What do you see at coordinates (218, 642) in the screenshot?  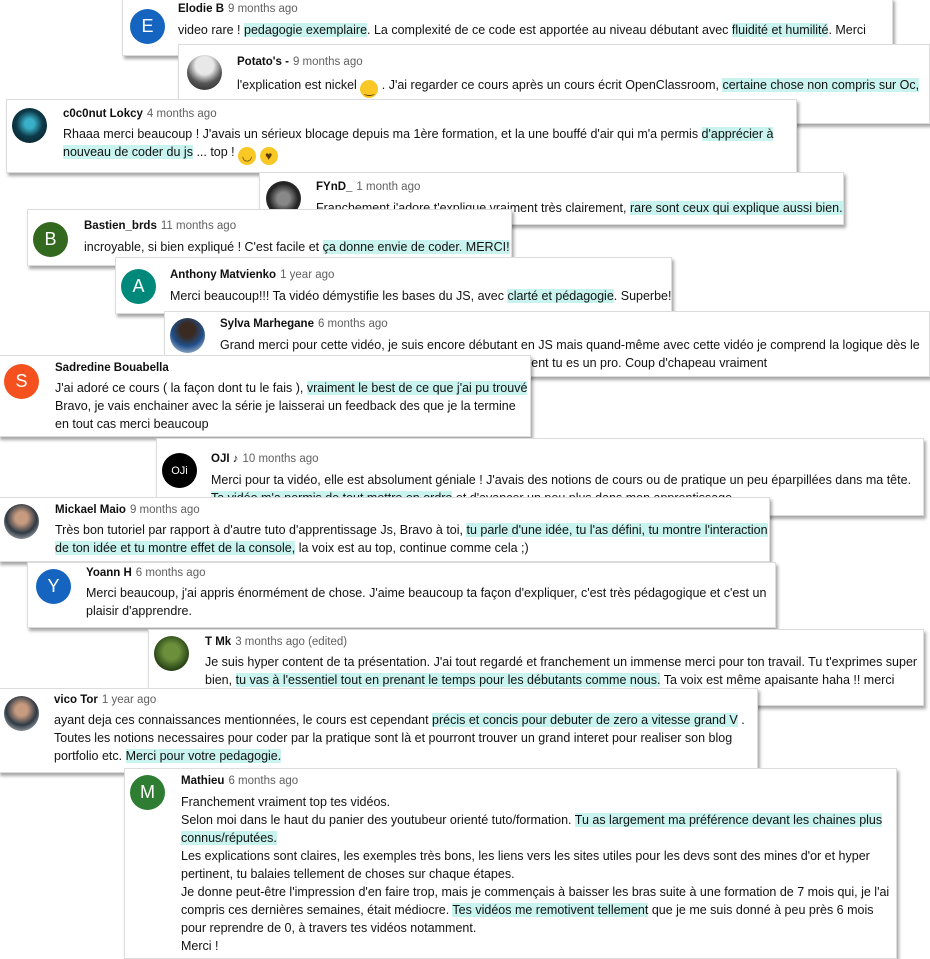 I see `author-name: T Mk` at bounding box center [218, 642].